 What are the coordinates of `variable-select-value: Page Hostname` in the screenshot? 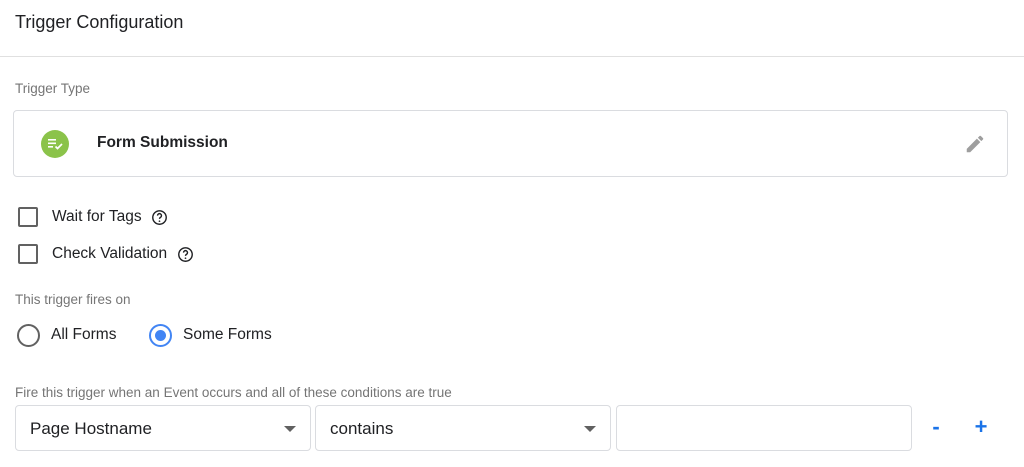 It's located at (91, 428).